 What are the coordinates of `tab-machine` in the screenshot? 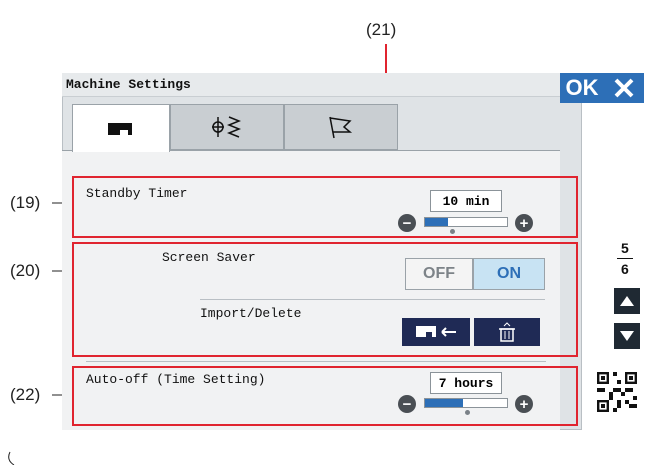 It's located at (121, 128).